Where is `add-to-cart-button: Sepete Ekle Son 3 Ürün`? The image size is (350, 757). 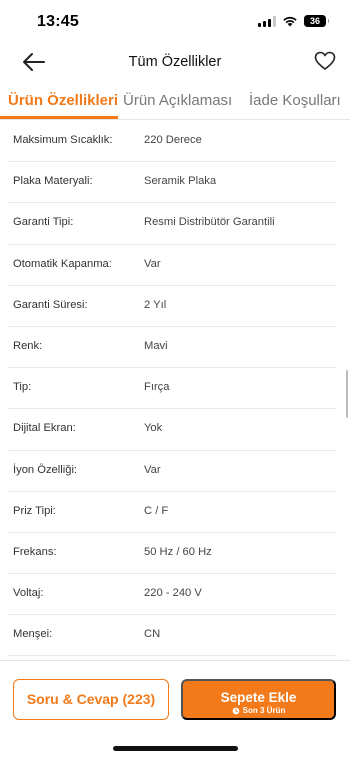
add-to-cart-button: Sepete Ekle Son 3 Ürün is located at coordinates (258, 699).